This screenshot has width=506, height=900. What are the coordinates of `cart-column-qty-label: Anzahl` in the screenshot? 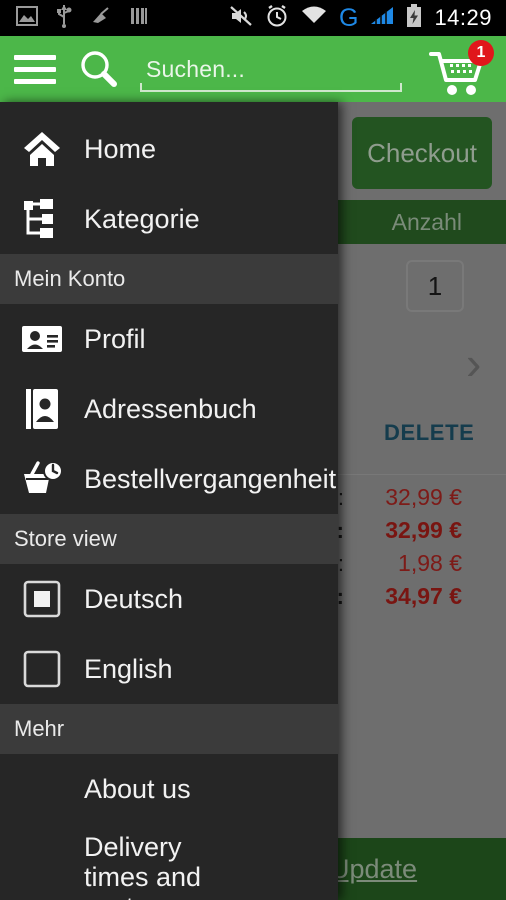 It's located at (426, 222).